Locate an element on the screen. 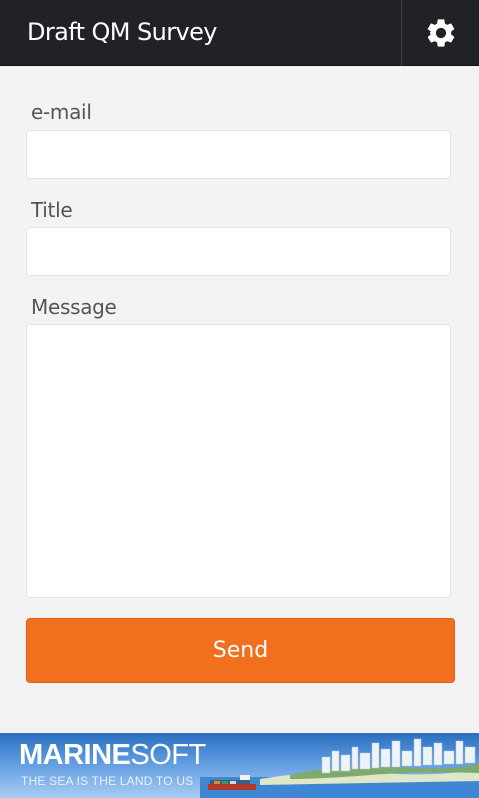  banner-cityscape-image is located at coordinates (339, 768).